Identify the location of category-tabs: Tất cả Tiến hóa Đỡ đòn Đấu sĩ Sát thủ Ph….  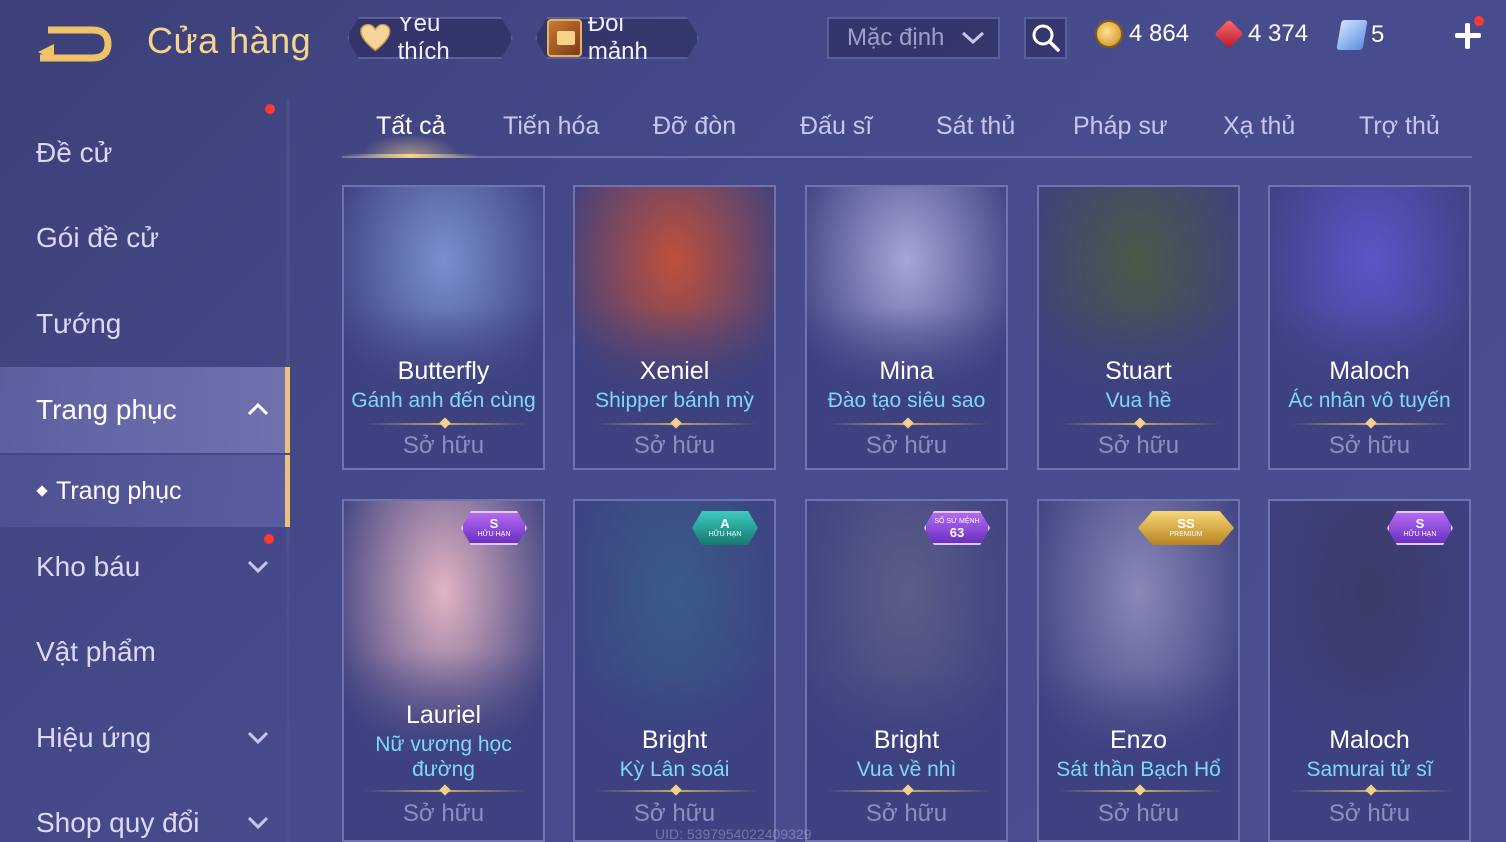
(907, 131).